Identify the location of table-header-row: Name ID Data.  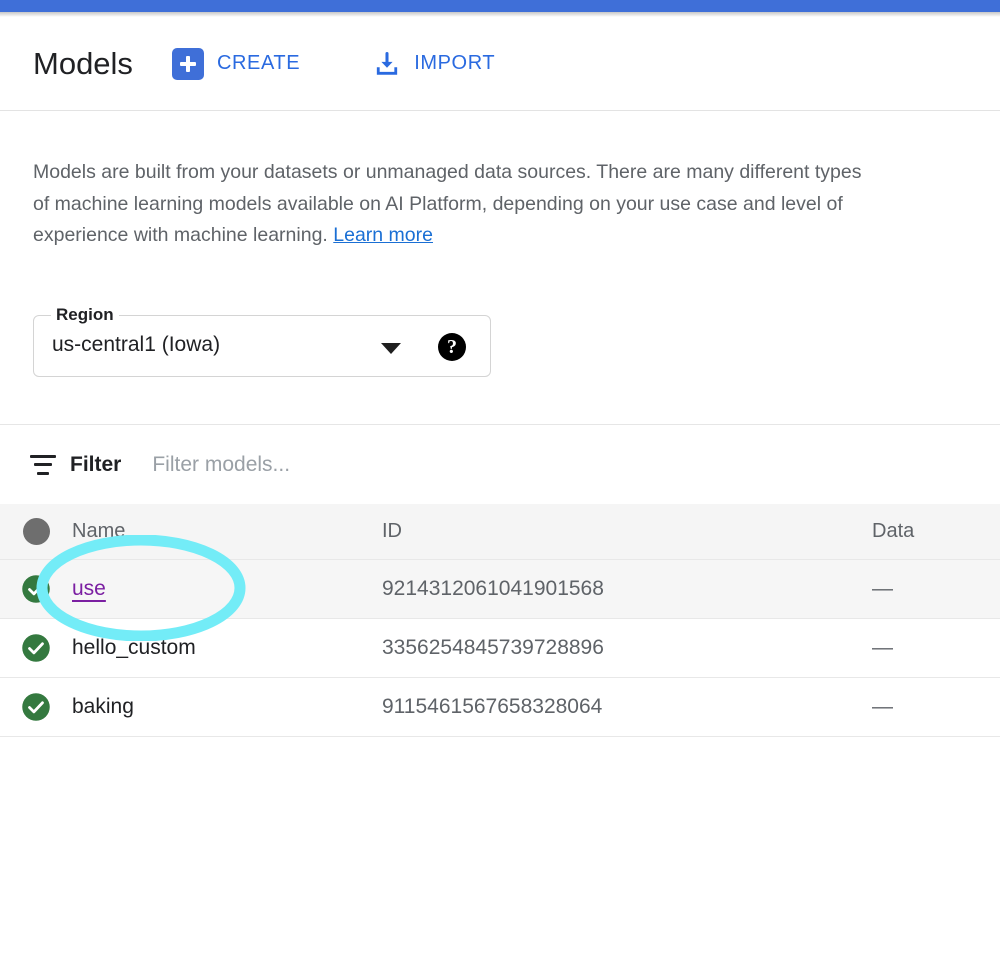
(500, 532).